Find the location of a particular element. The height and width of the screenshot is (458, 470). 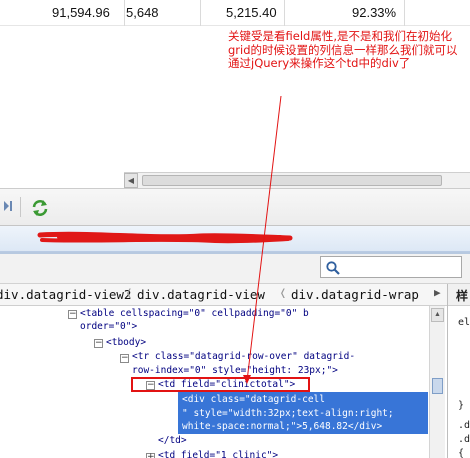

tree-node-tr: <tr class="datagrid-row-over" datagrid- is located at coordinates (243, 357).